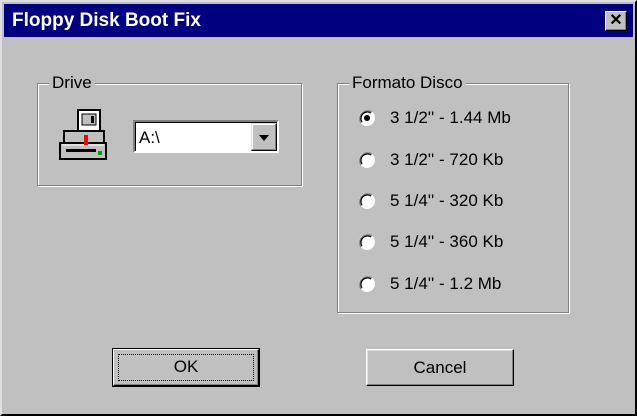 Image resolution: width=637 pixels, height=416 pixels. What do you see at coordinates (318, 20) in the screenshot?
I see `title-bar: Floppy Disk Boot Fix ✕` at bounding box center [318, 20].